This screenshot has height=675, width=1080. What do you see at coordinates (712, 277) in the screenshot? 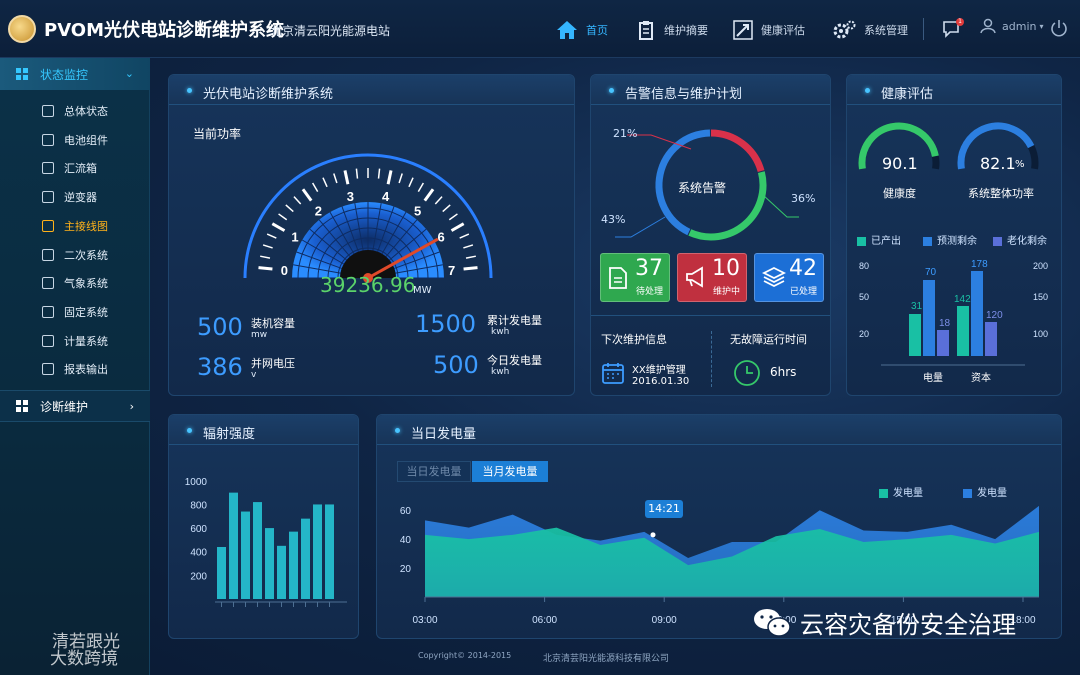
I see `maintaining-tile: 10 维护中` at bounding box center [712, 277].